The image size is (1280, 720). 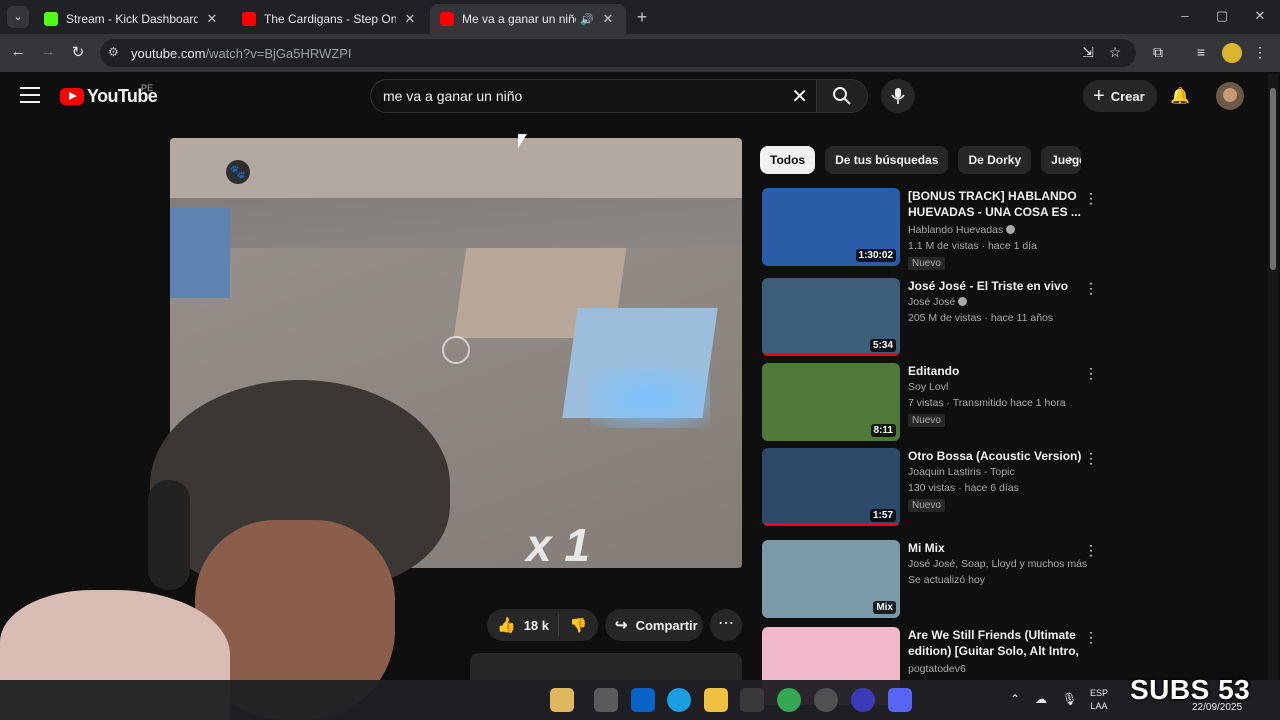 What do you see at coordinates (882, 345) in the screenshot?
I see `video-duration: 5:34` at bounding box center [882, 345].